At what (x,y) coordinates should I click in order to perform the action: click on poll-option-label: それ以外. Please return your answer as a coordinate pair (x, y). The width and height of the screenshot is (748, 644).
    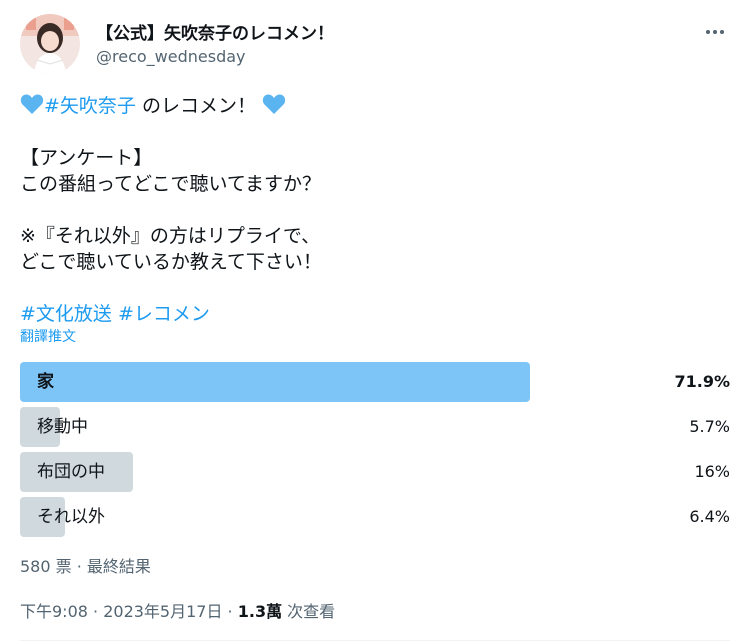
    Looking at the image, I should click on (71, 517).